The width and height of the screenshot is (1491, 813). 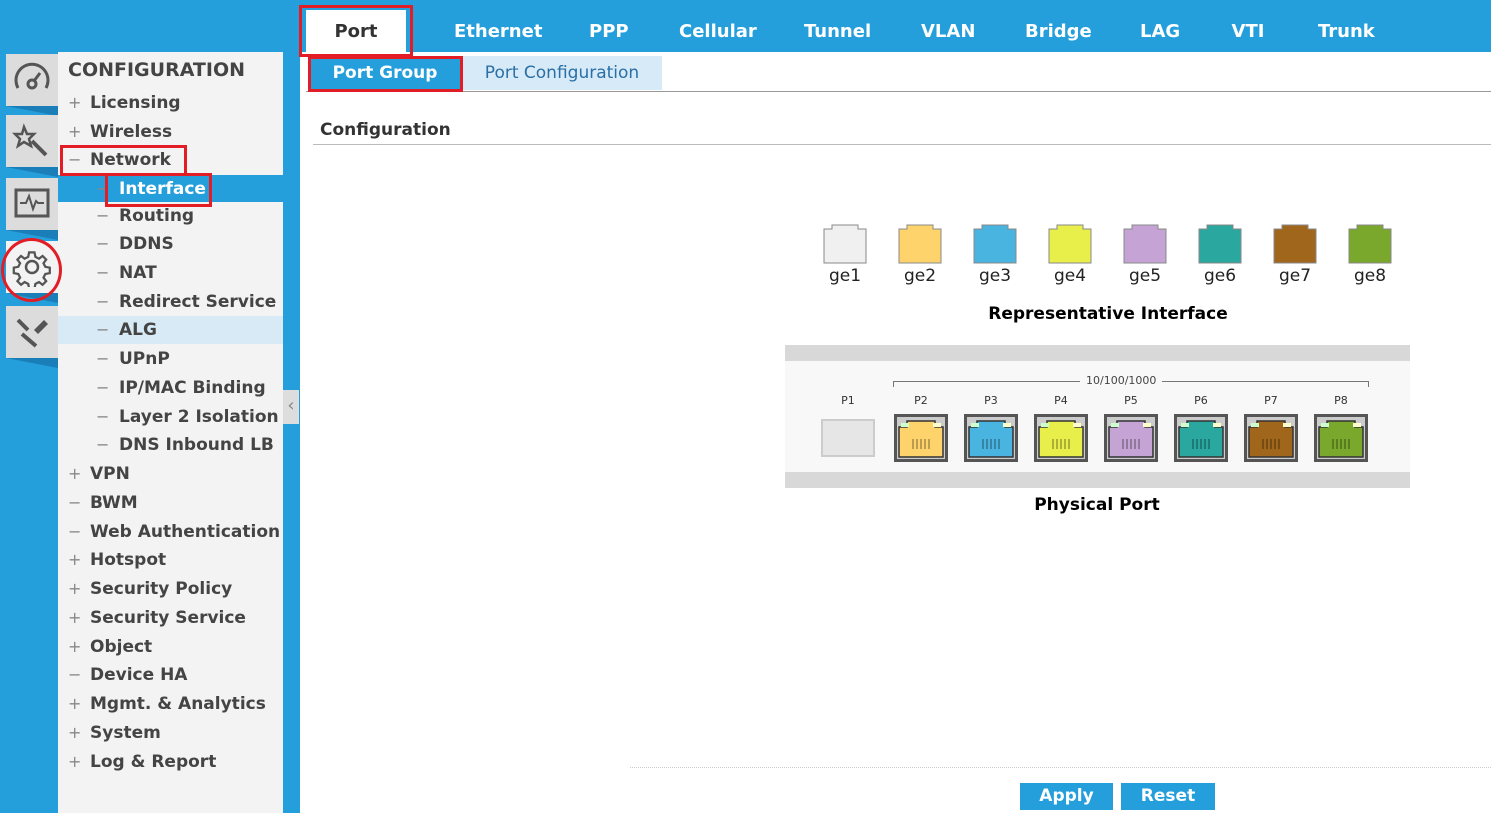 What do you see at coordinates (29, 432) in the screenshot?
I see `icon-column` at bounding box center [29, 432].